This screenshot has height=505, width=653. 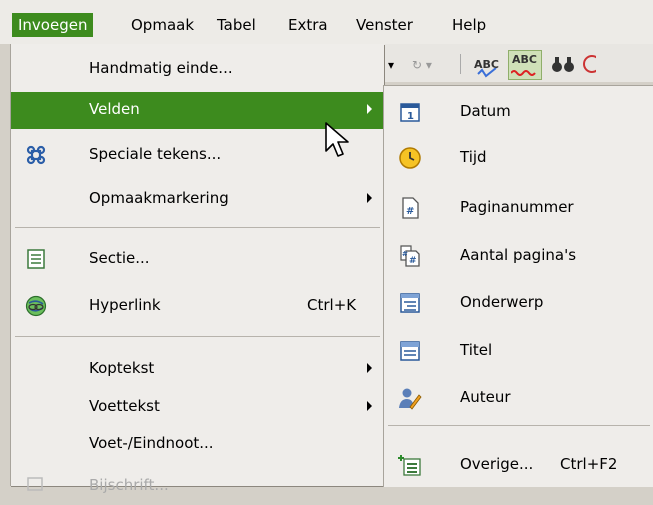 I want to click on submenu-item-page-number: # Paginanummer, so click(x=518, y=208).